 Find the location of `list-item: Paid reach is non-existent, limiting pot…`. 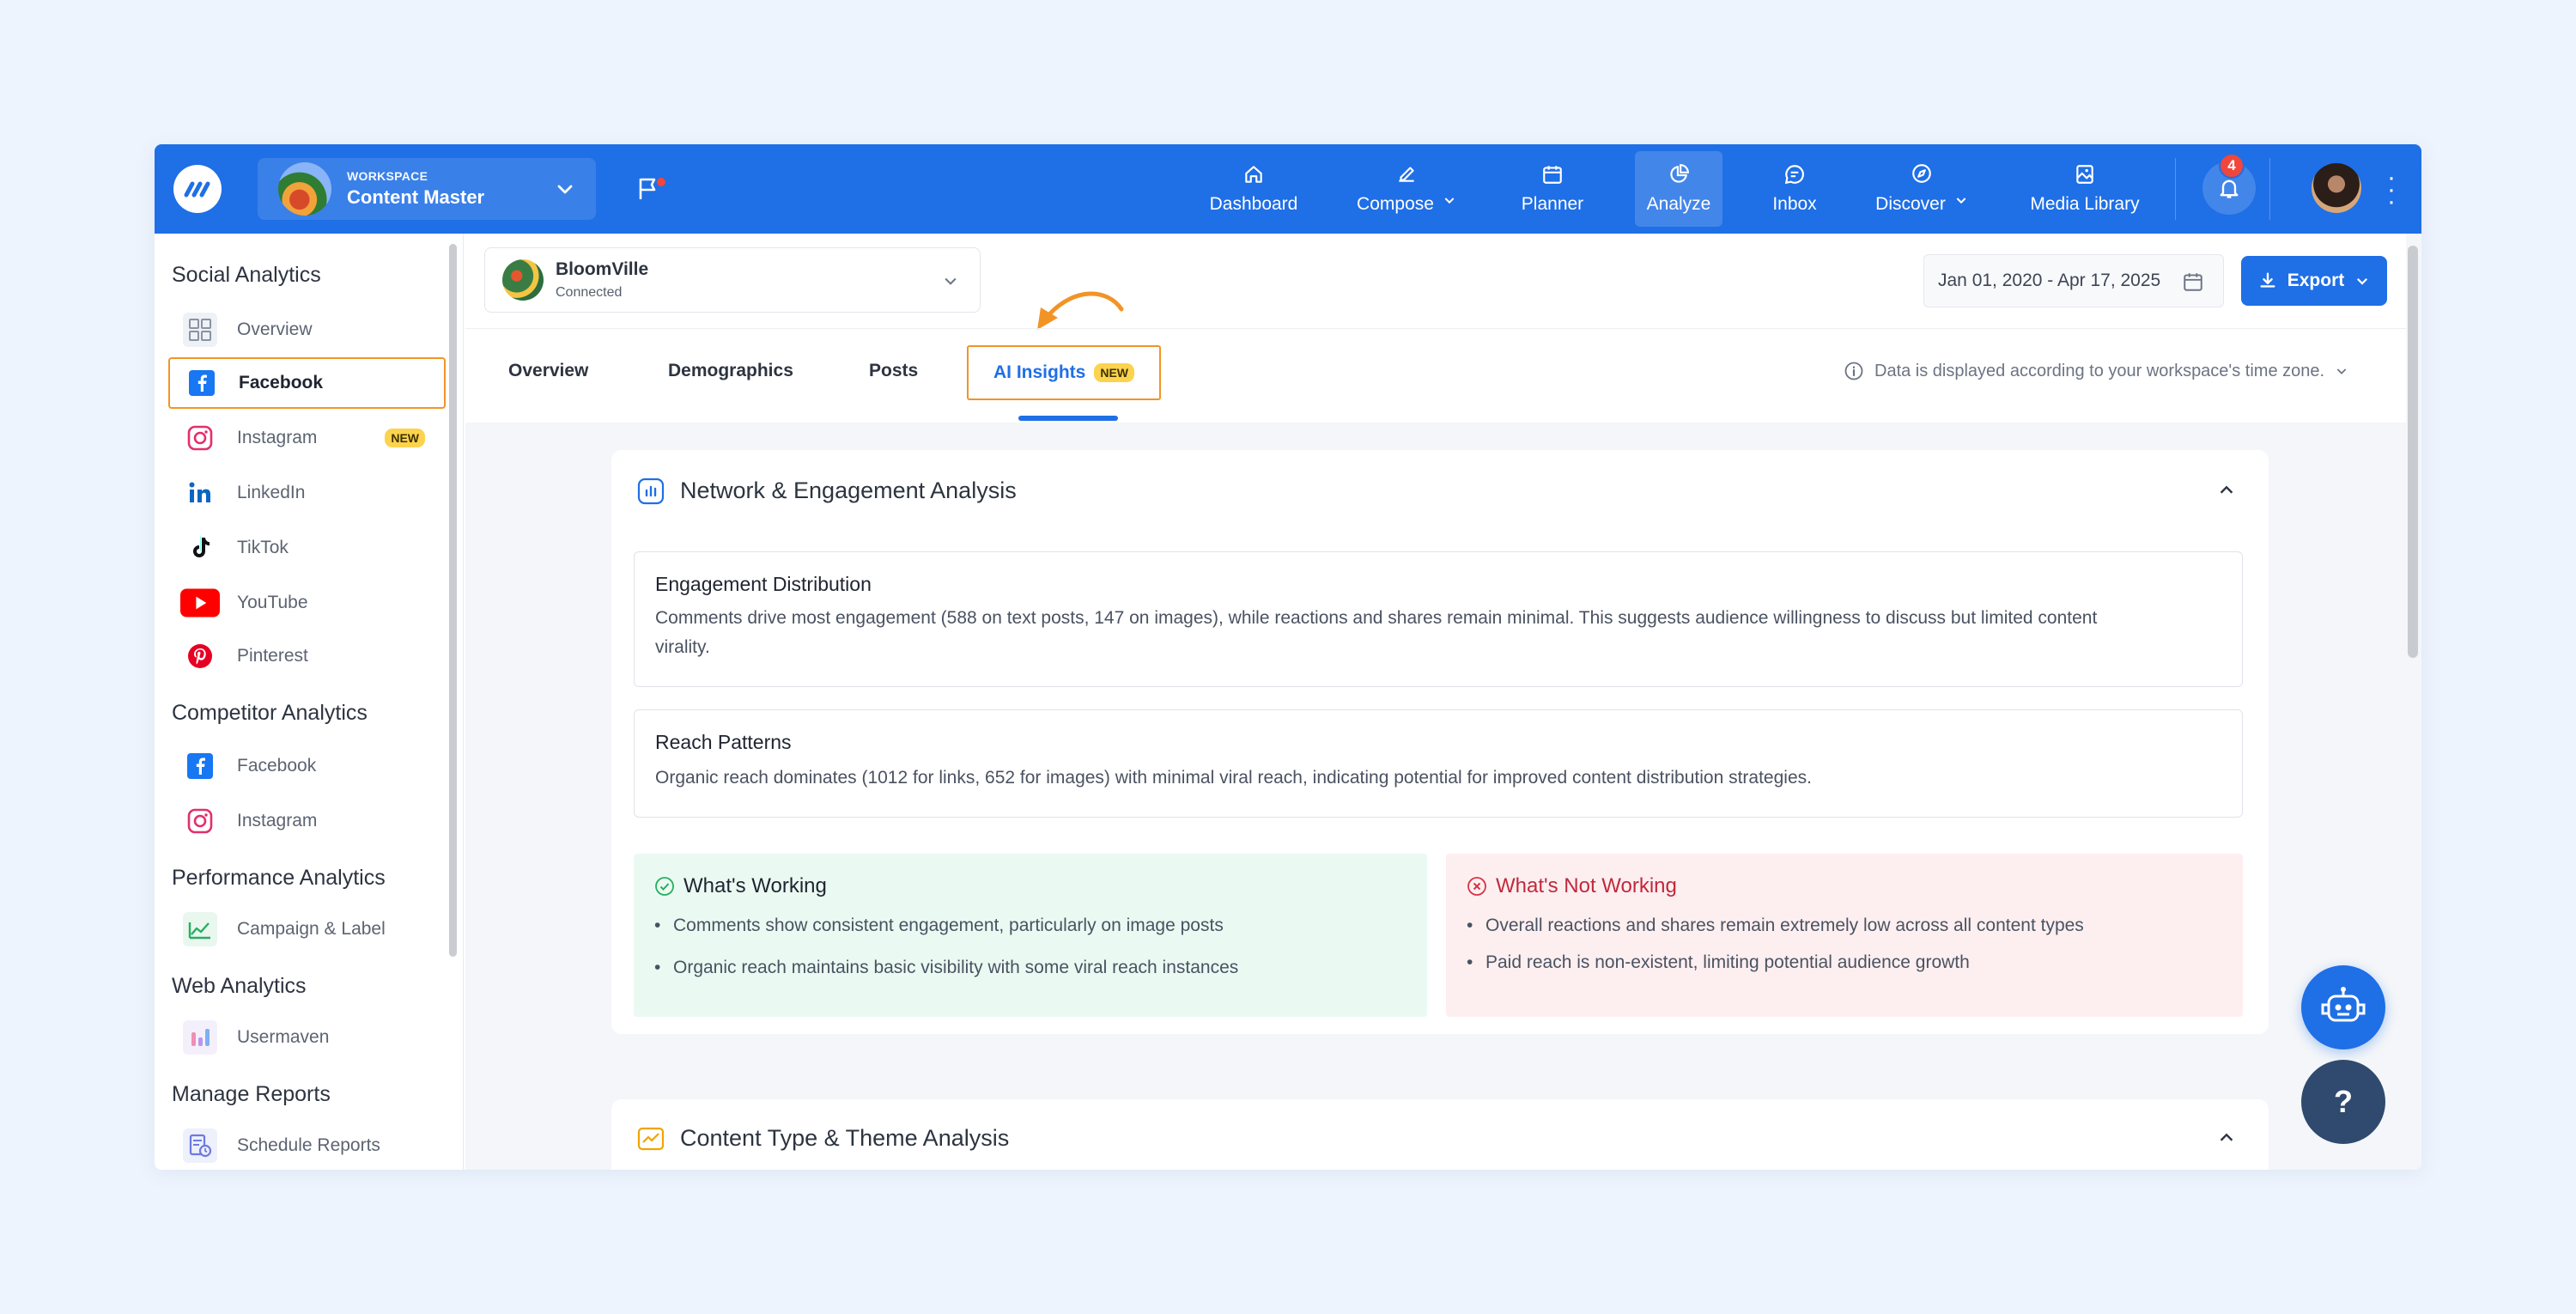

list-item: Paid reach is non-existent, limiting pot… is located at coordinates (1775, 962).